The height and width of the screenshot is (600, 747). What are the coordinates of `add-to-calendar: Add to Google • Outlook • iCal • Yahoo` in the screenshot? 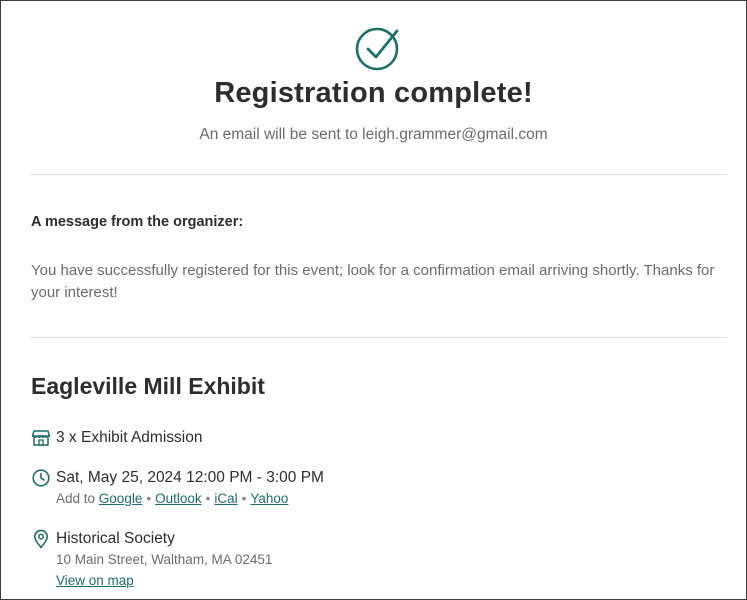 It's located at (172, 498).